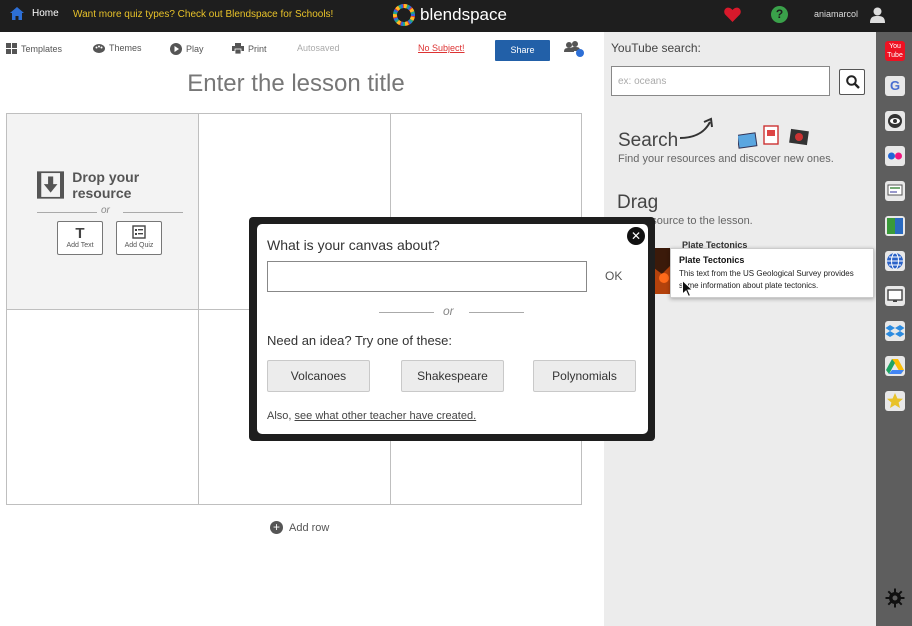 The height and width of the screenshot is (626, 912). I want to click on web-icon, so click(895, 261).